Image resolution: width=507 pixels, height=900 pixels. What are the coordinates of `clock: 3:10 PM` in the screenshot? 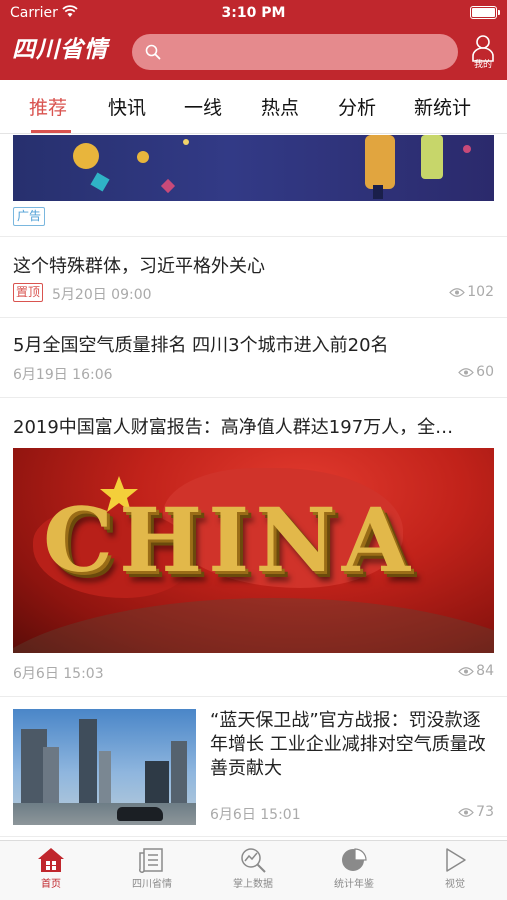 It's located at (253, 13).